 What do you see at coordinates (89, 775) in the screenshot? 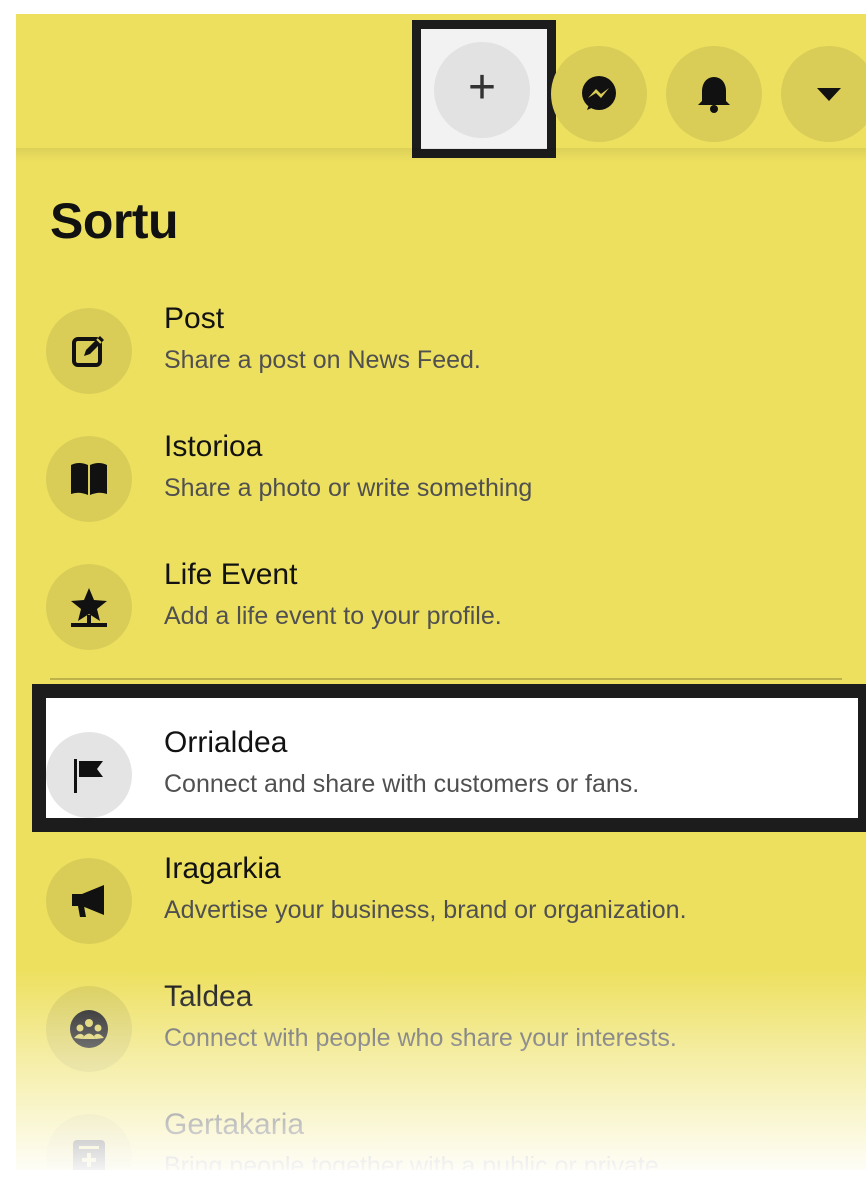
I see `flag-icon` at bounding box center [89, 775].